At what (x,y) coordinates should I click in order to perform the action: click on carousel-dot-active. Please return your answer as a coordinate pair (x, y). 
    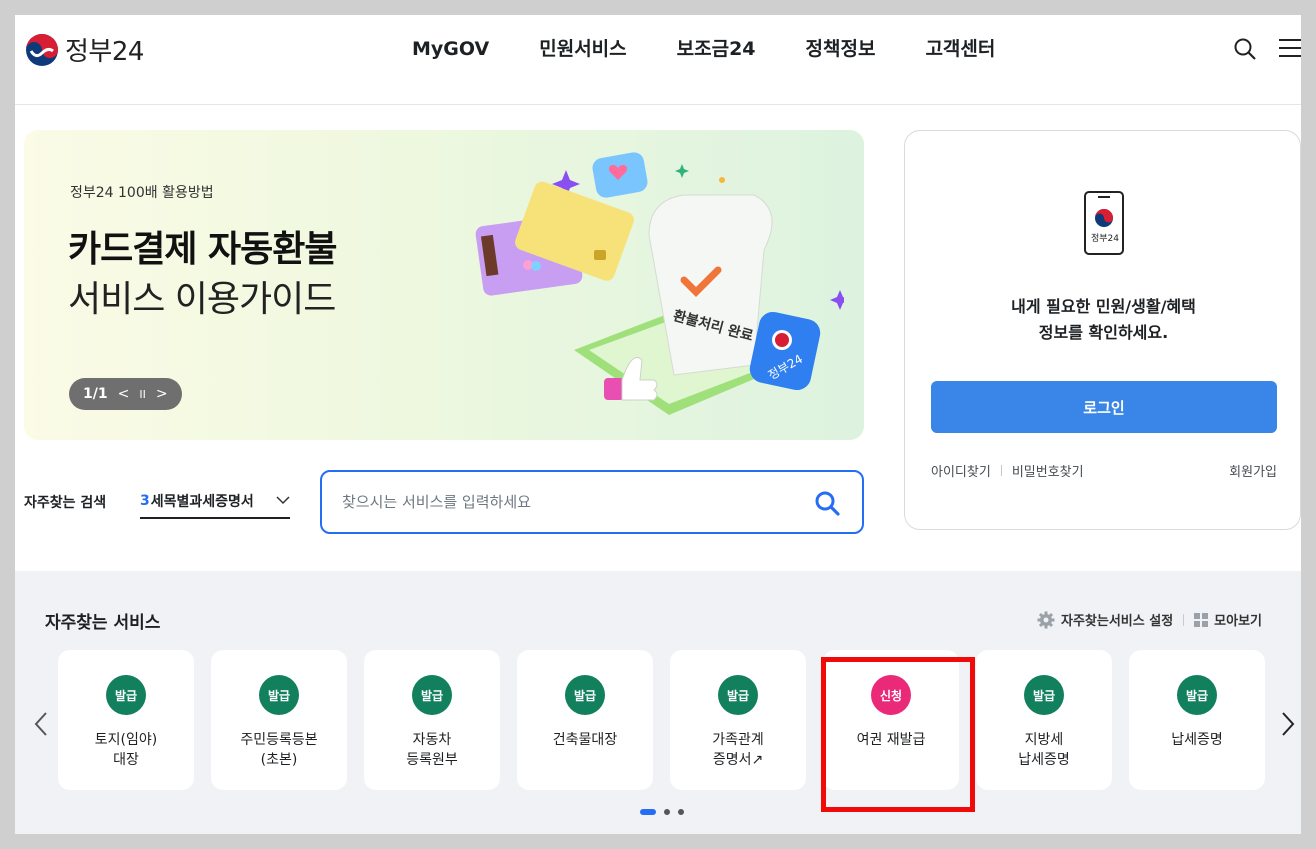
    Looking at the image, I should click on (648, 812).